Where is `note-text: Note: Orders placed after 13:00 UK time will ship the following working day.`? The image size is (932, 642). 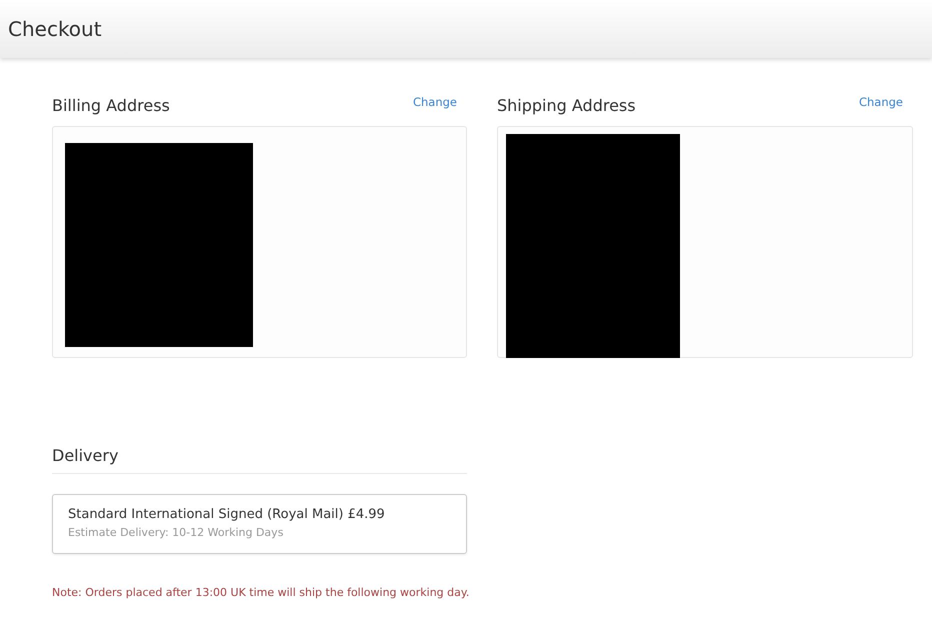
note-text: Note: Orders placed after 13:00 UK time will ship the following working day. is located at coordinates (261, 592).